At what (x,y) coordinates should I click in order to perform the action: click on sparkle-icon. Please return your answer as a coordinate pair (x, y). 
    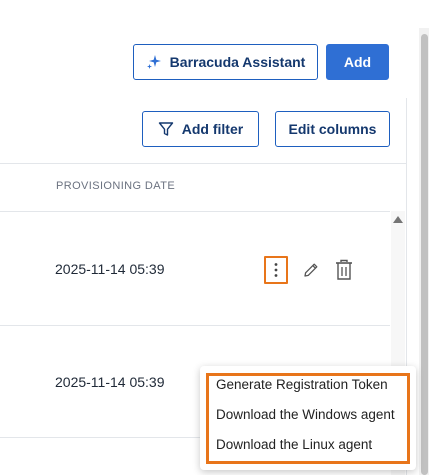
    Looking at the image, I should click on (154, 62).